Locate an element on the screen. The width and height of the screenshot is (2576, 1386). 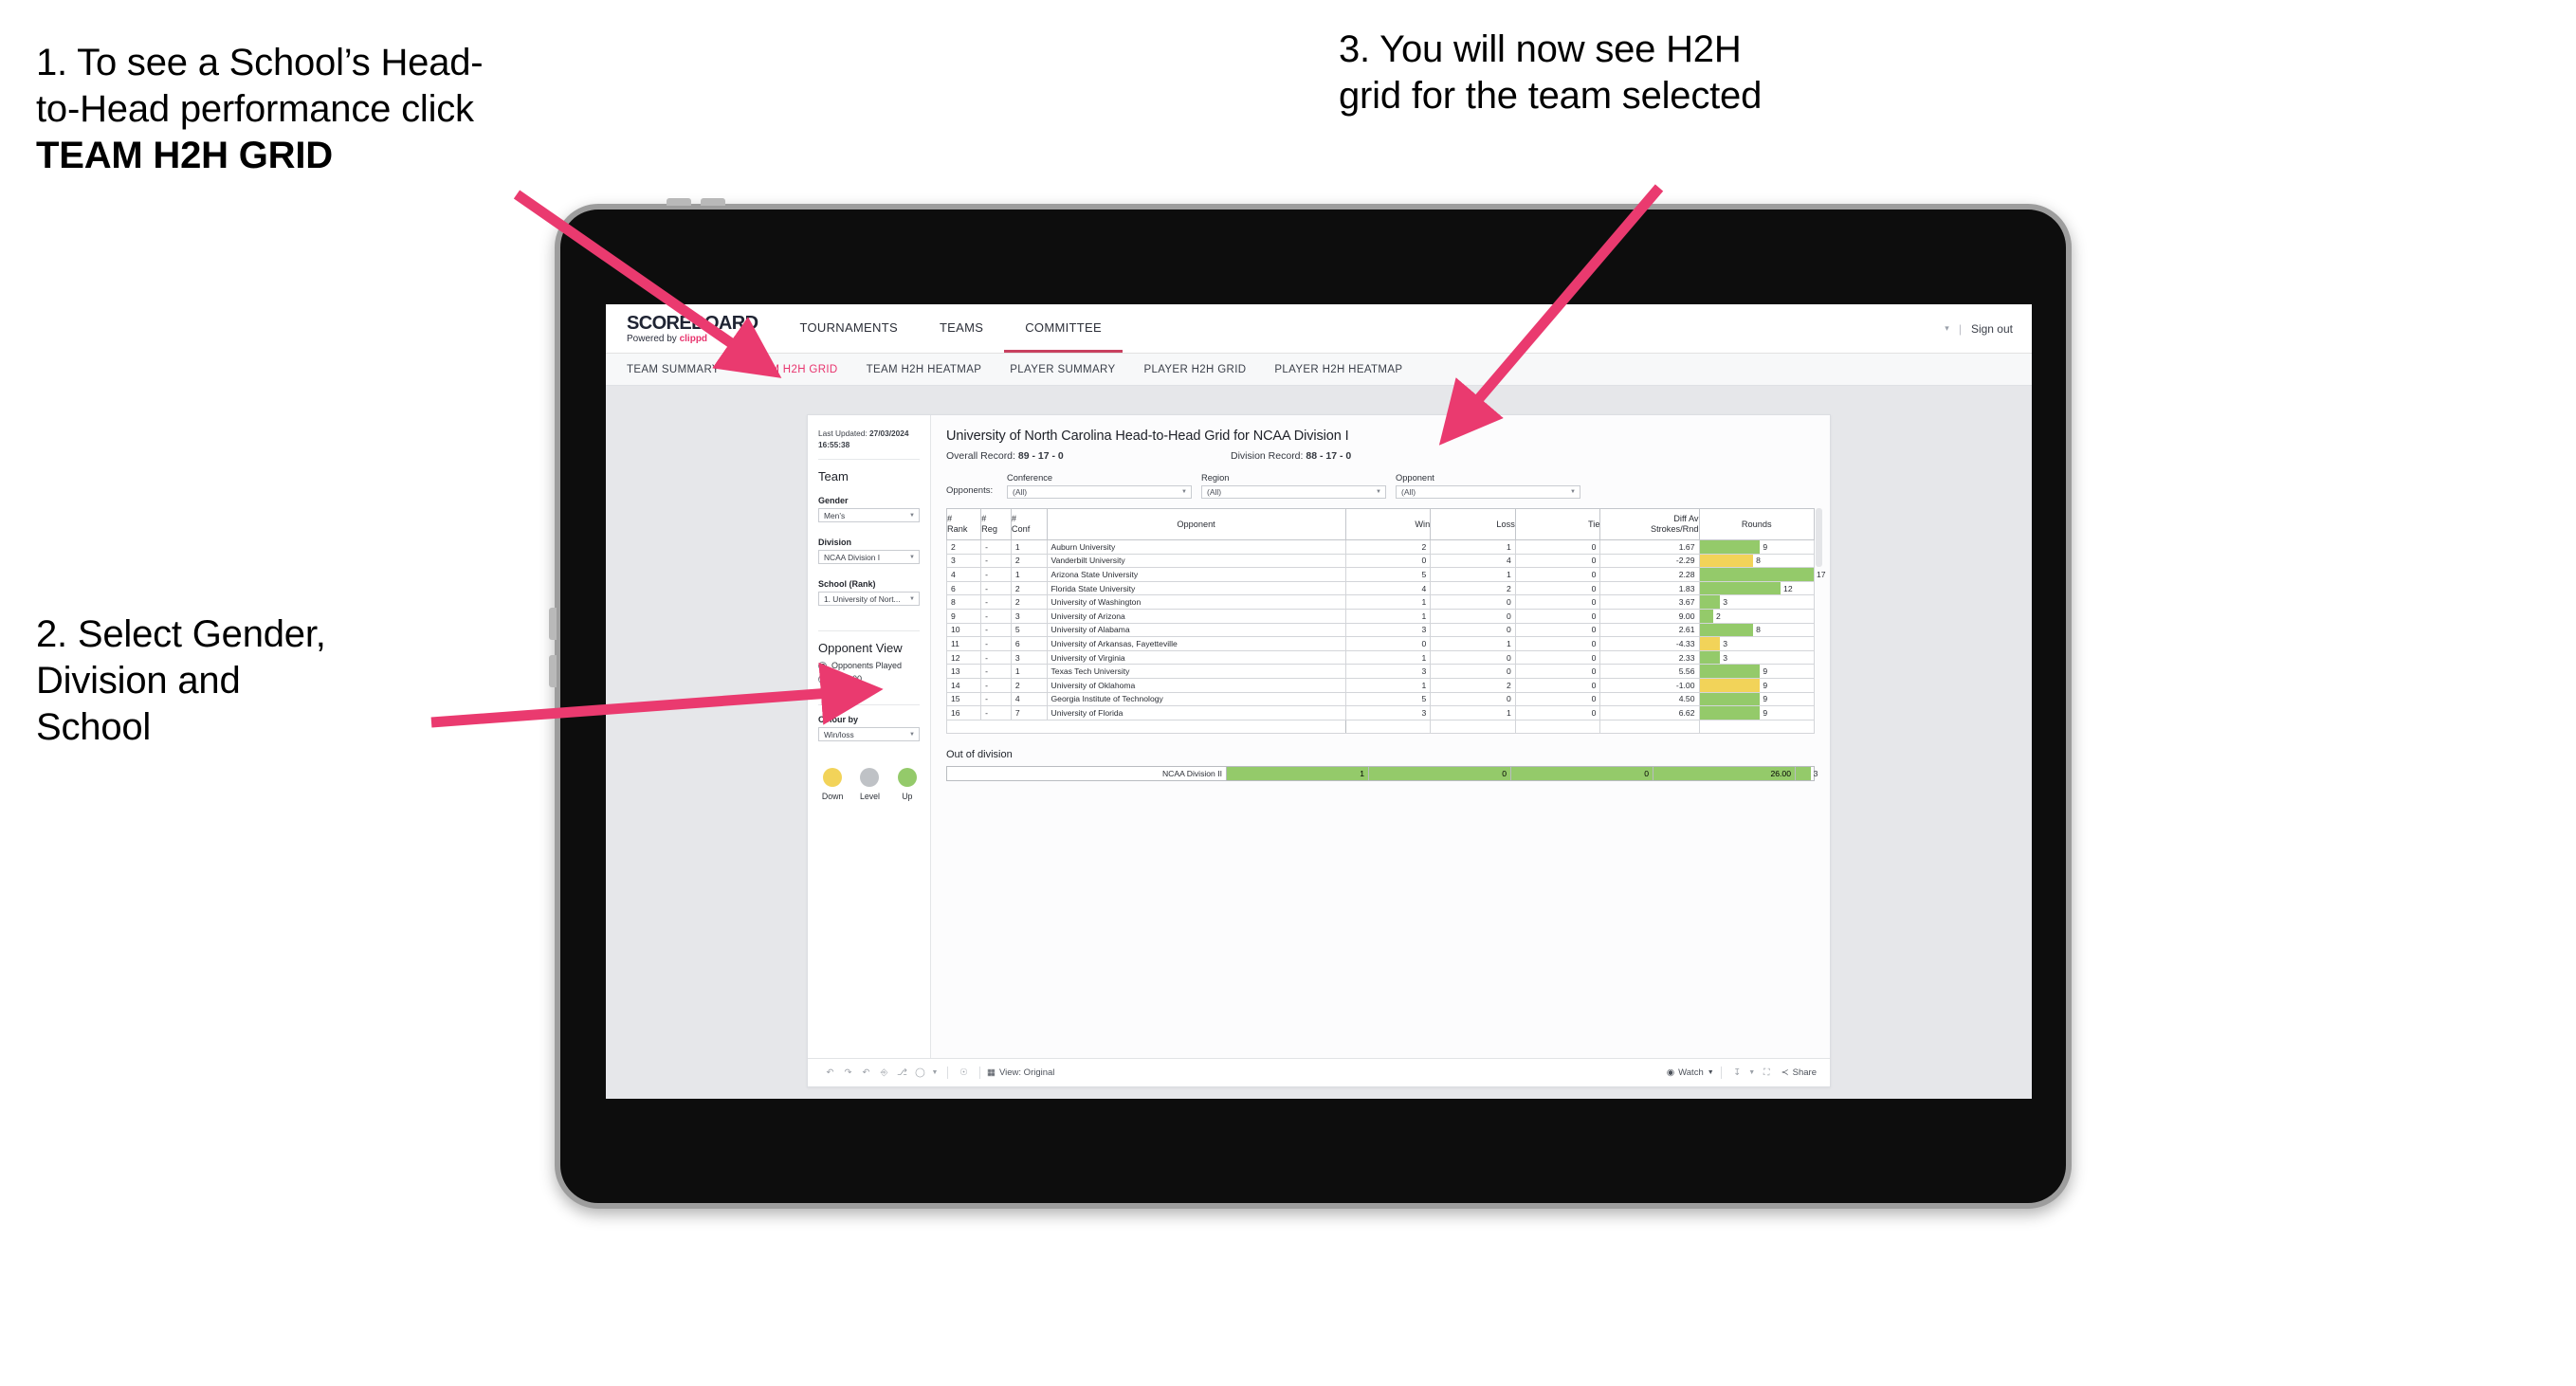
colour-legend: Down Level Up is located at coordinates (869, 784).